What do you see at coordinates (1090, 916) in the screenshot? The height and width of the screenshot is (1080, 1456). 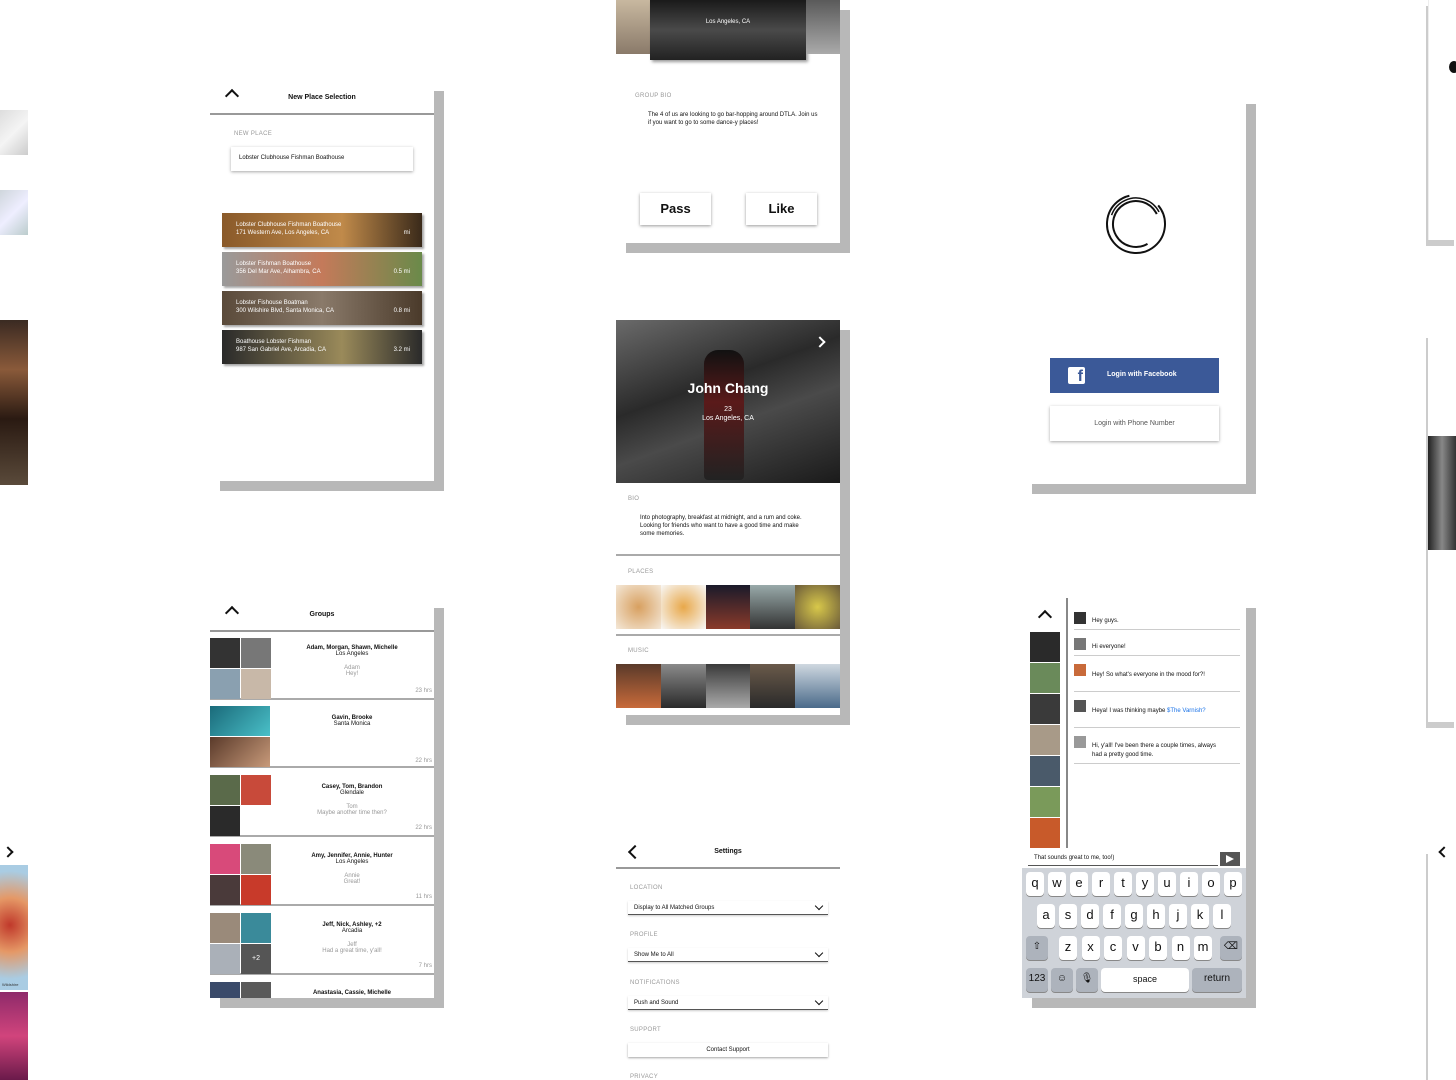 I see `key-d: d` at bounding box center [1090, 916].